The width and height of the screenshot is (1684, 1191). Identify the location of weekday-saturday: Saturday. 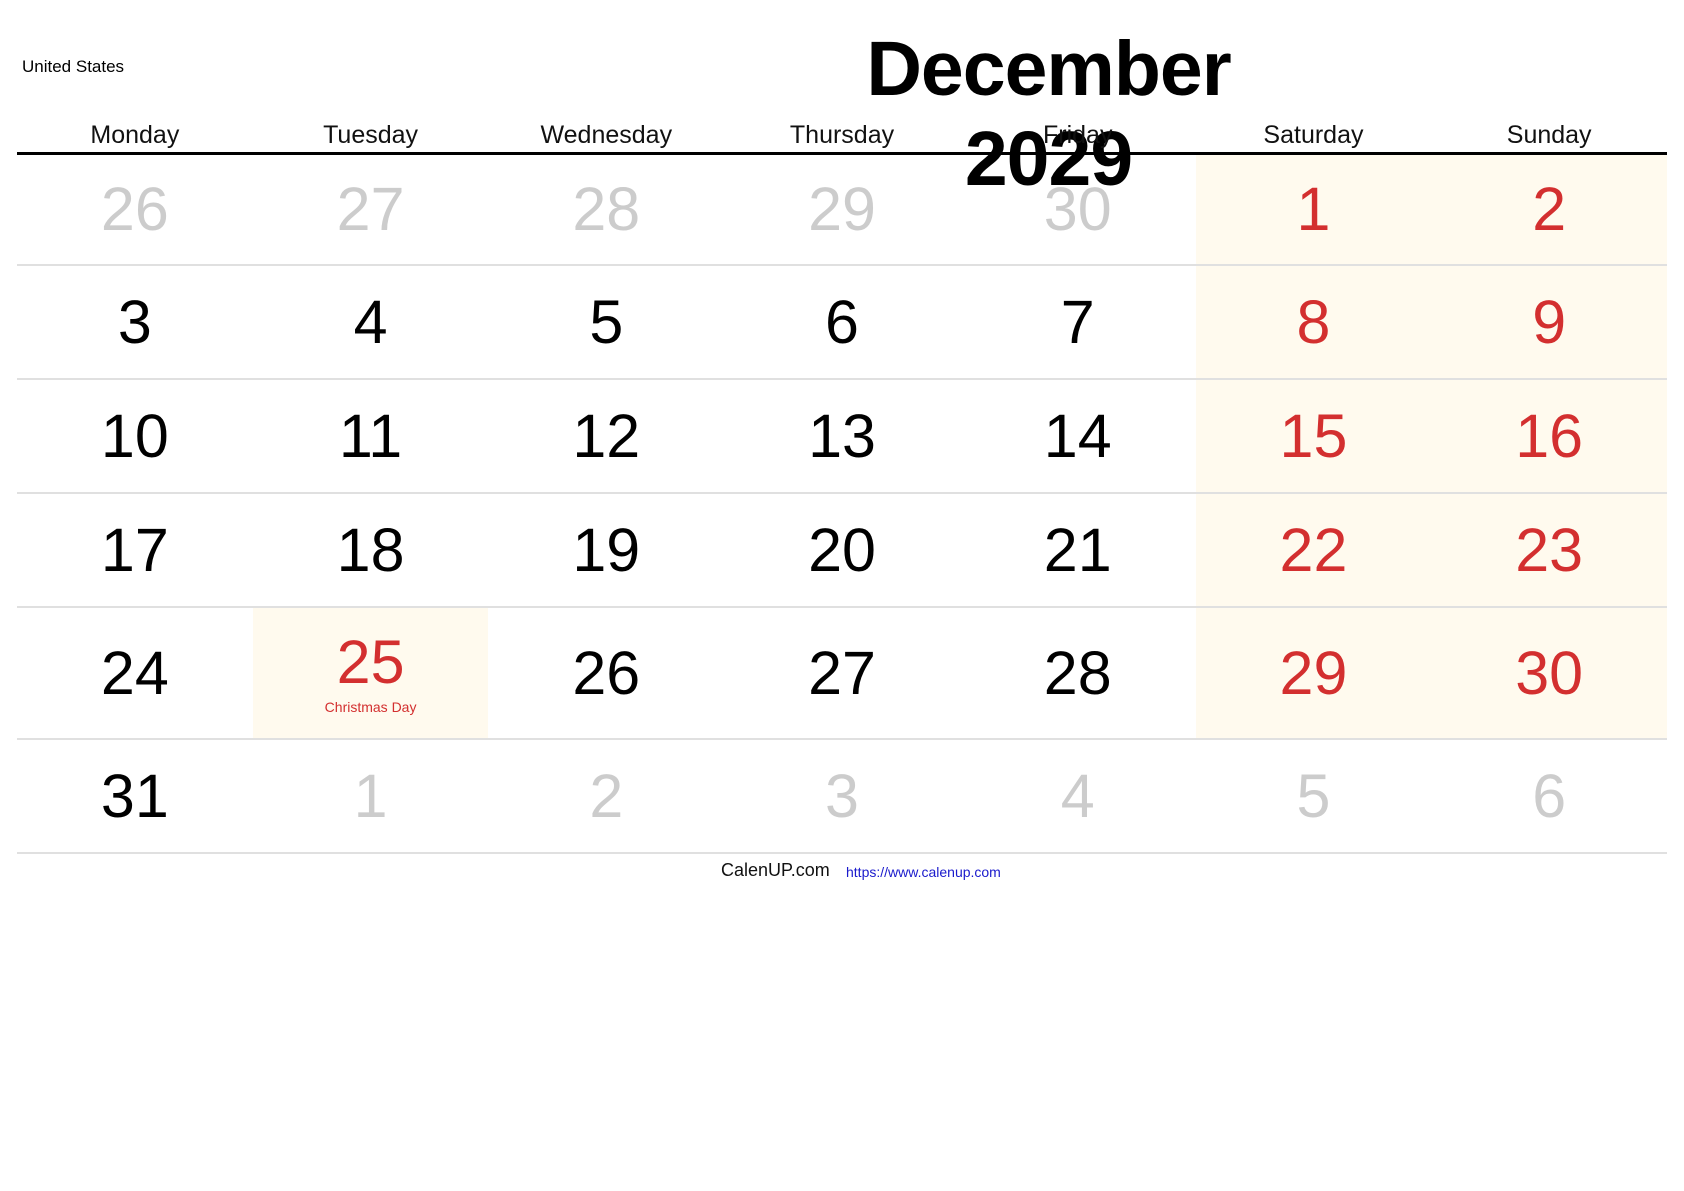
(1313, 135).